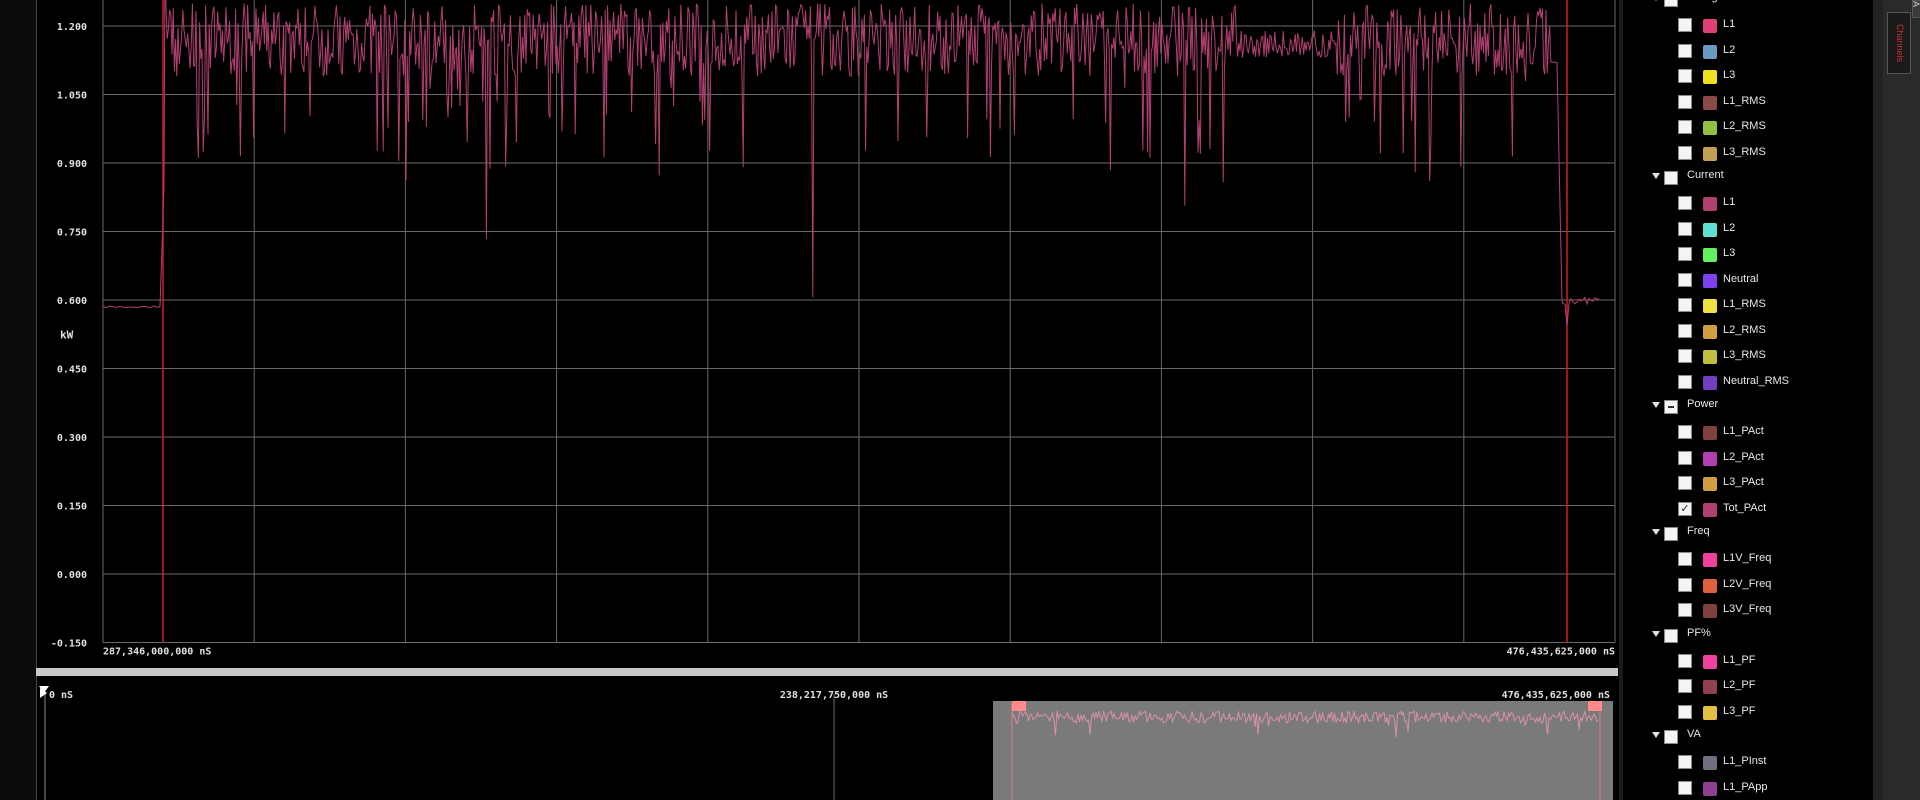  Describe the element at coordinates (1685, 508) in the screenshot. I see `channel-checkbox: ✓` at that location.